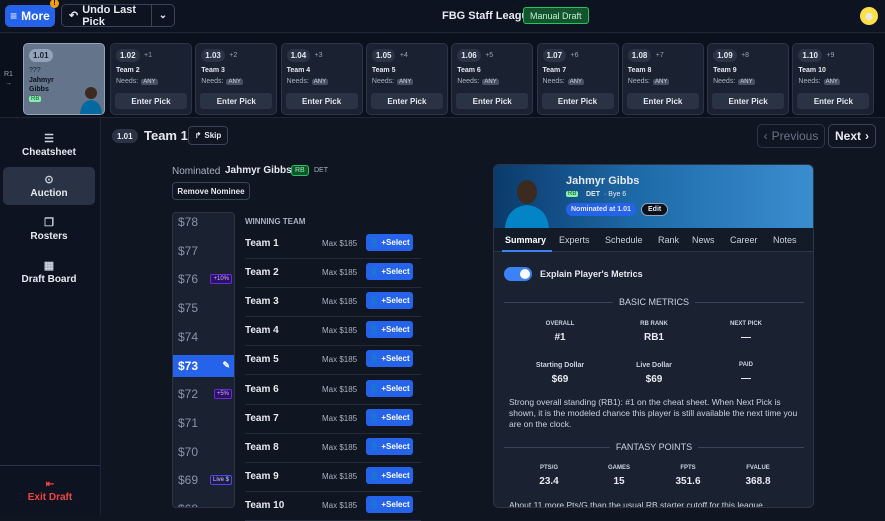  I want to click on team-name: Team 6, so click(262, 389).